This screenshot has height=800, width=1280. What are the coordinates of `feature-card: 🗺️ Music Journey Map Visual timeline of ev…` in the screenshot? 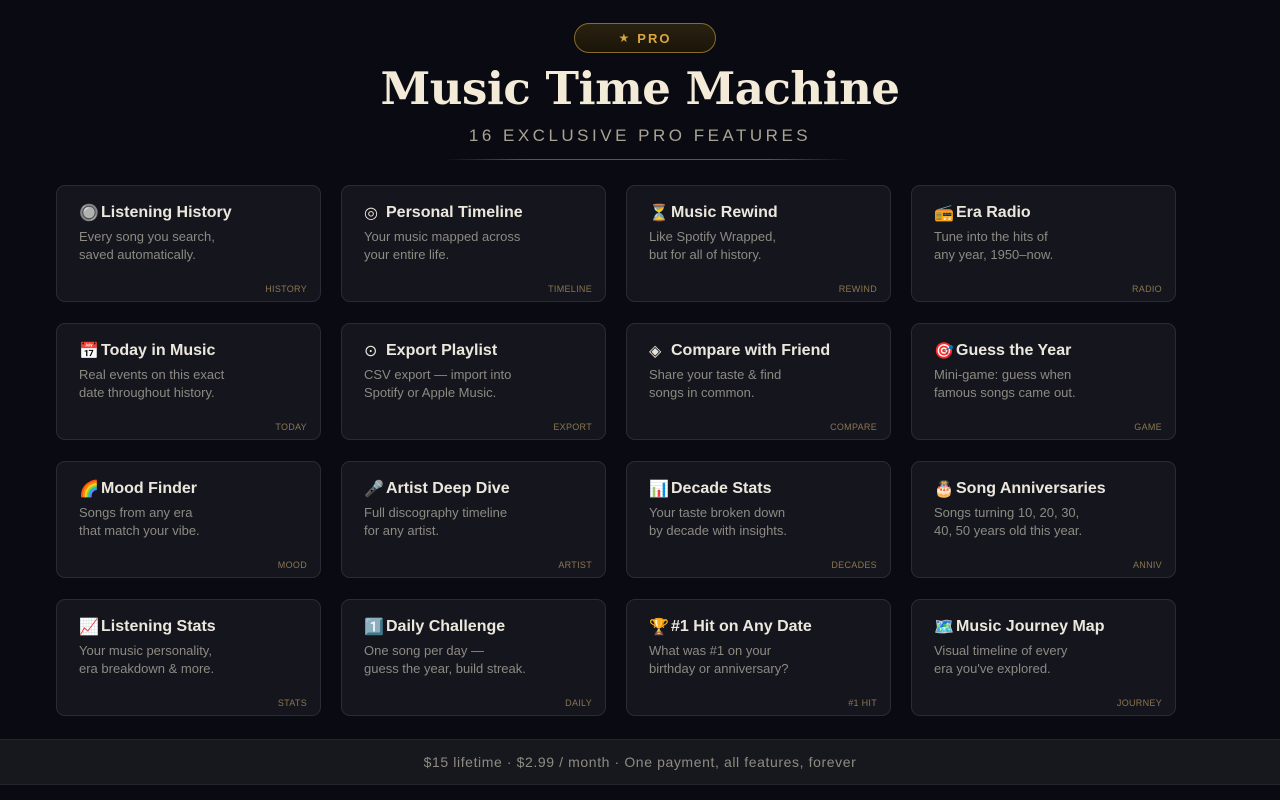 It's located at (1043, 657).